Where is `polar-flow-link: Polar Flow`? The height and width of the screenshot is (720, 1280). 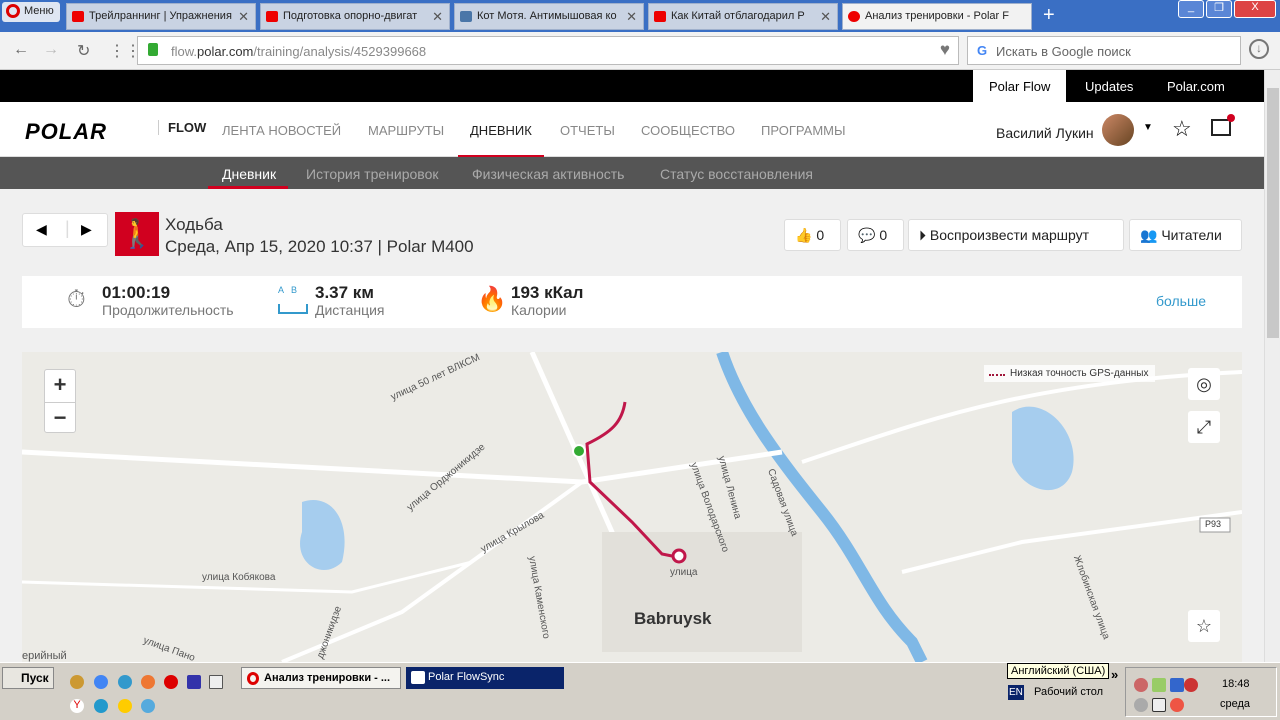 polar-flow-link: Polar Flow is located at coordinates (1020, 86).